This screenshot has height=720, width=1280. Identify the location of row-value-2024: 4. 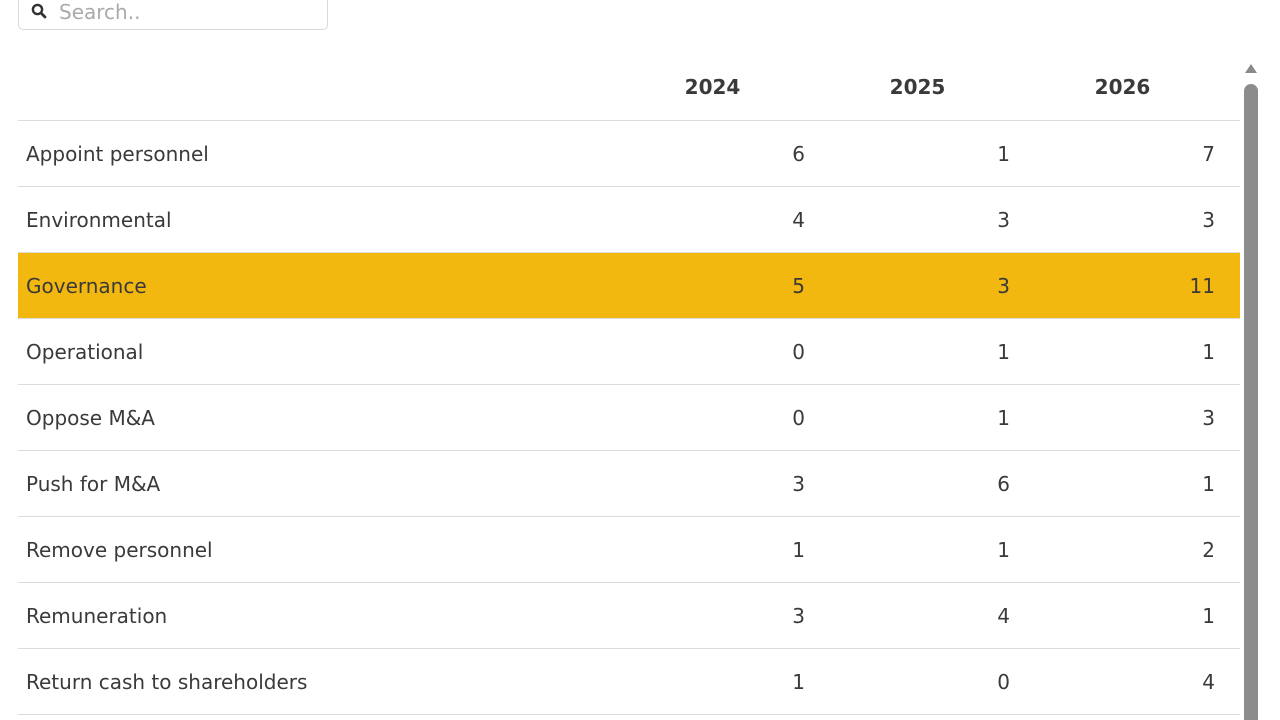
(712, 219).